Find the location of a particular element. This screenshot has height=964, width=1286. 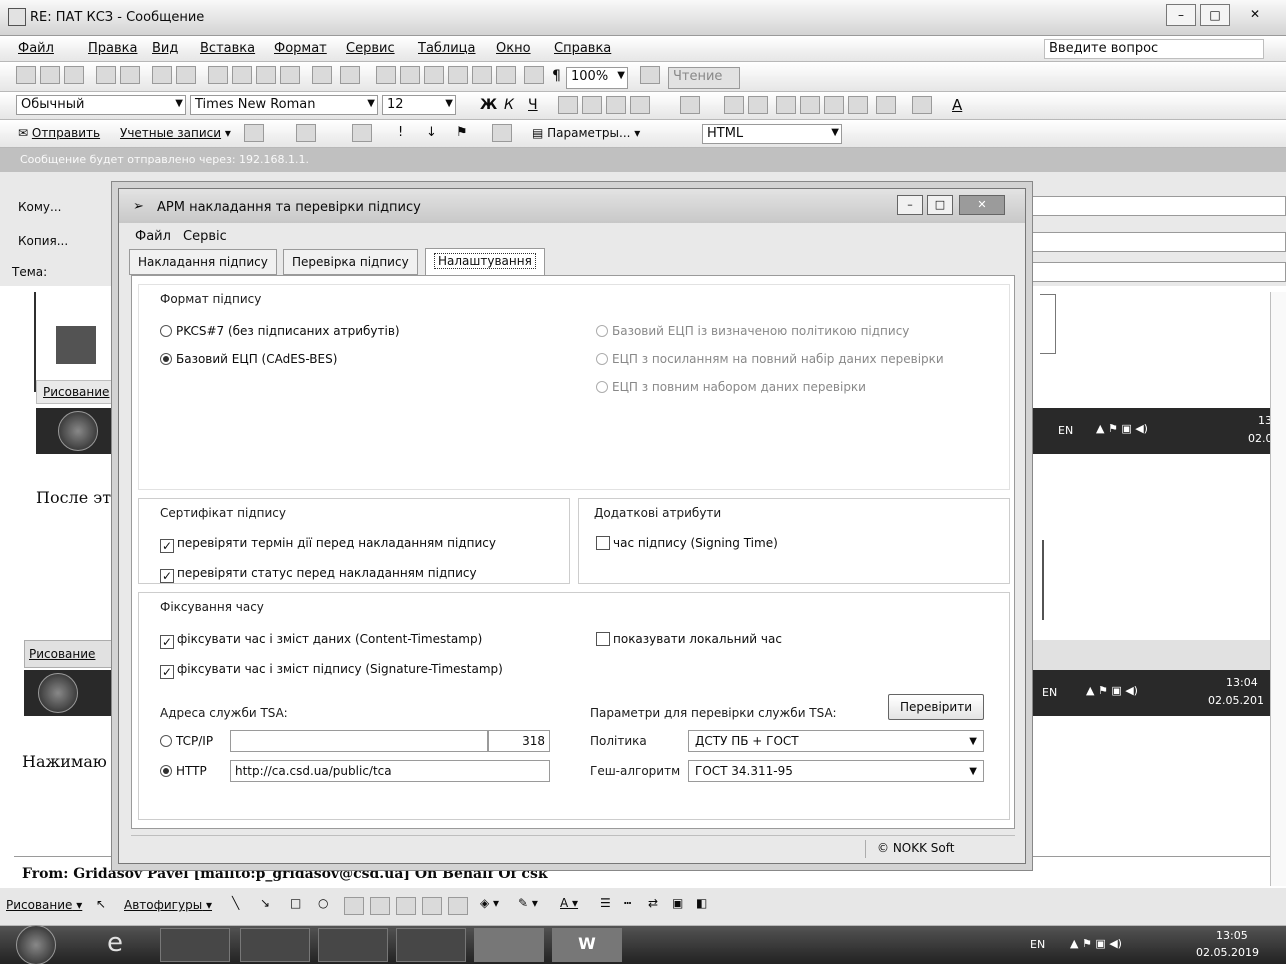

radio-cades-bes: Базовий ЕЦП (CAdES-BES) is located at coordinates (248, 359).